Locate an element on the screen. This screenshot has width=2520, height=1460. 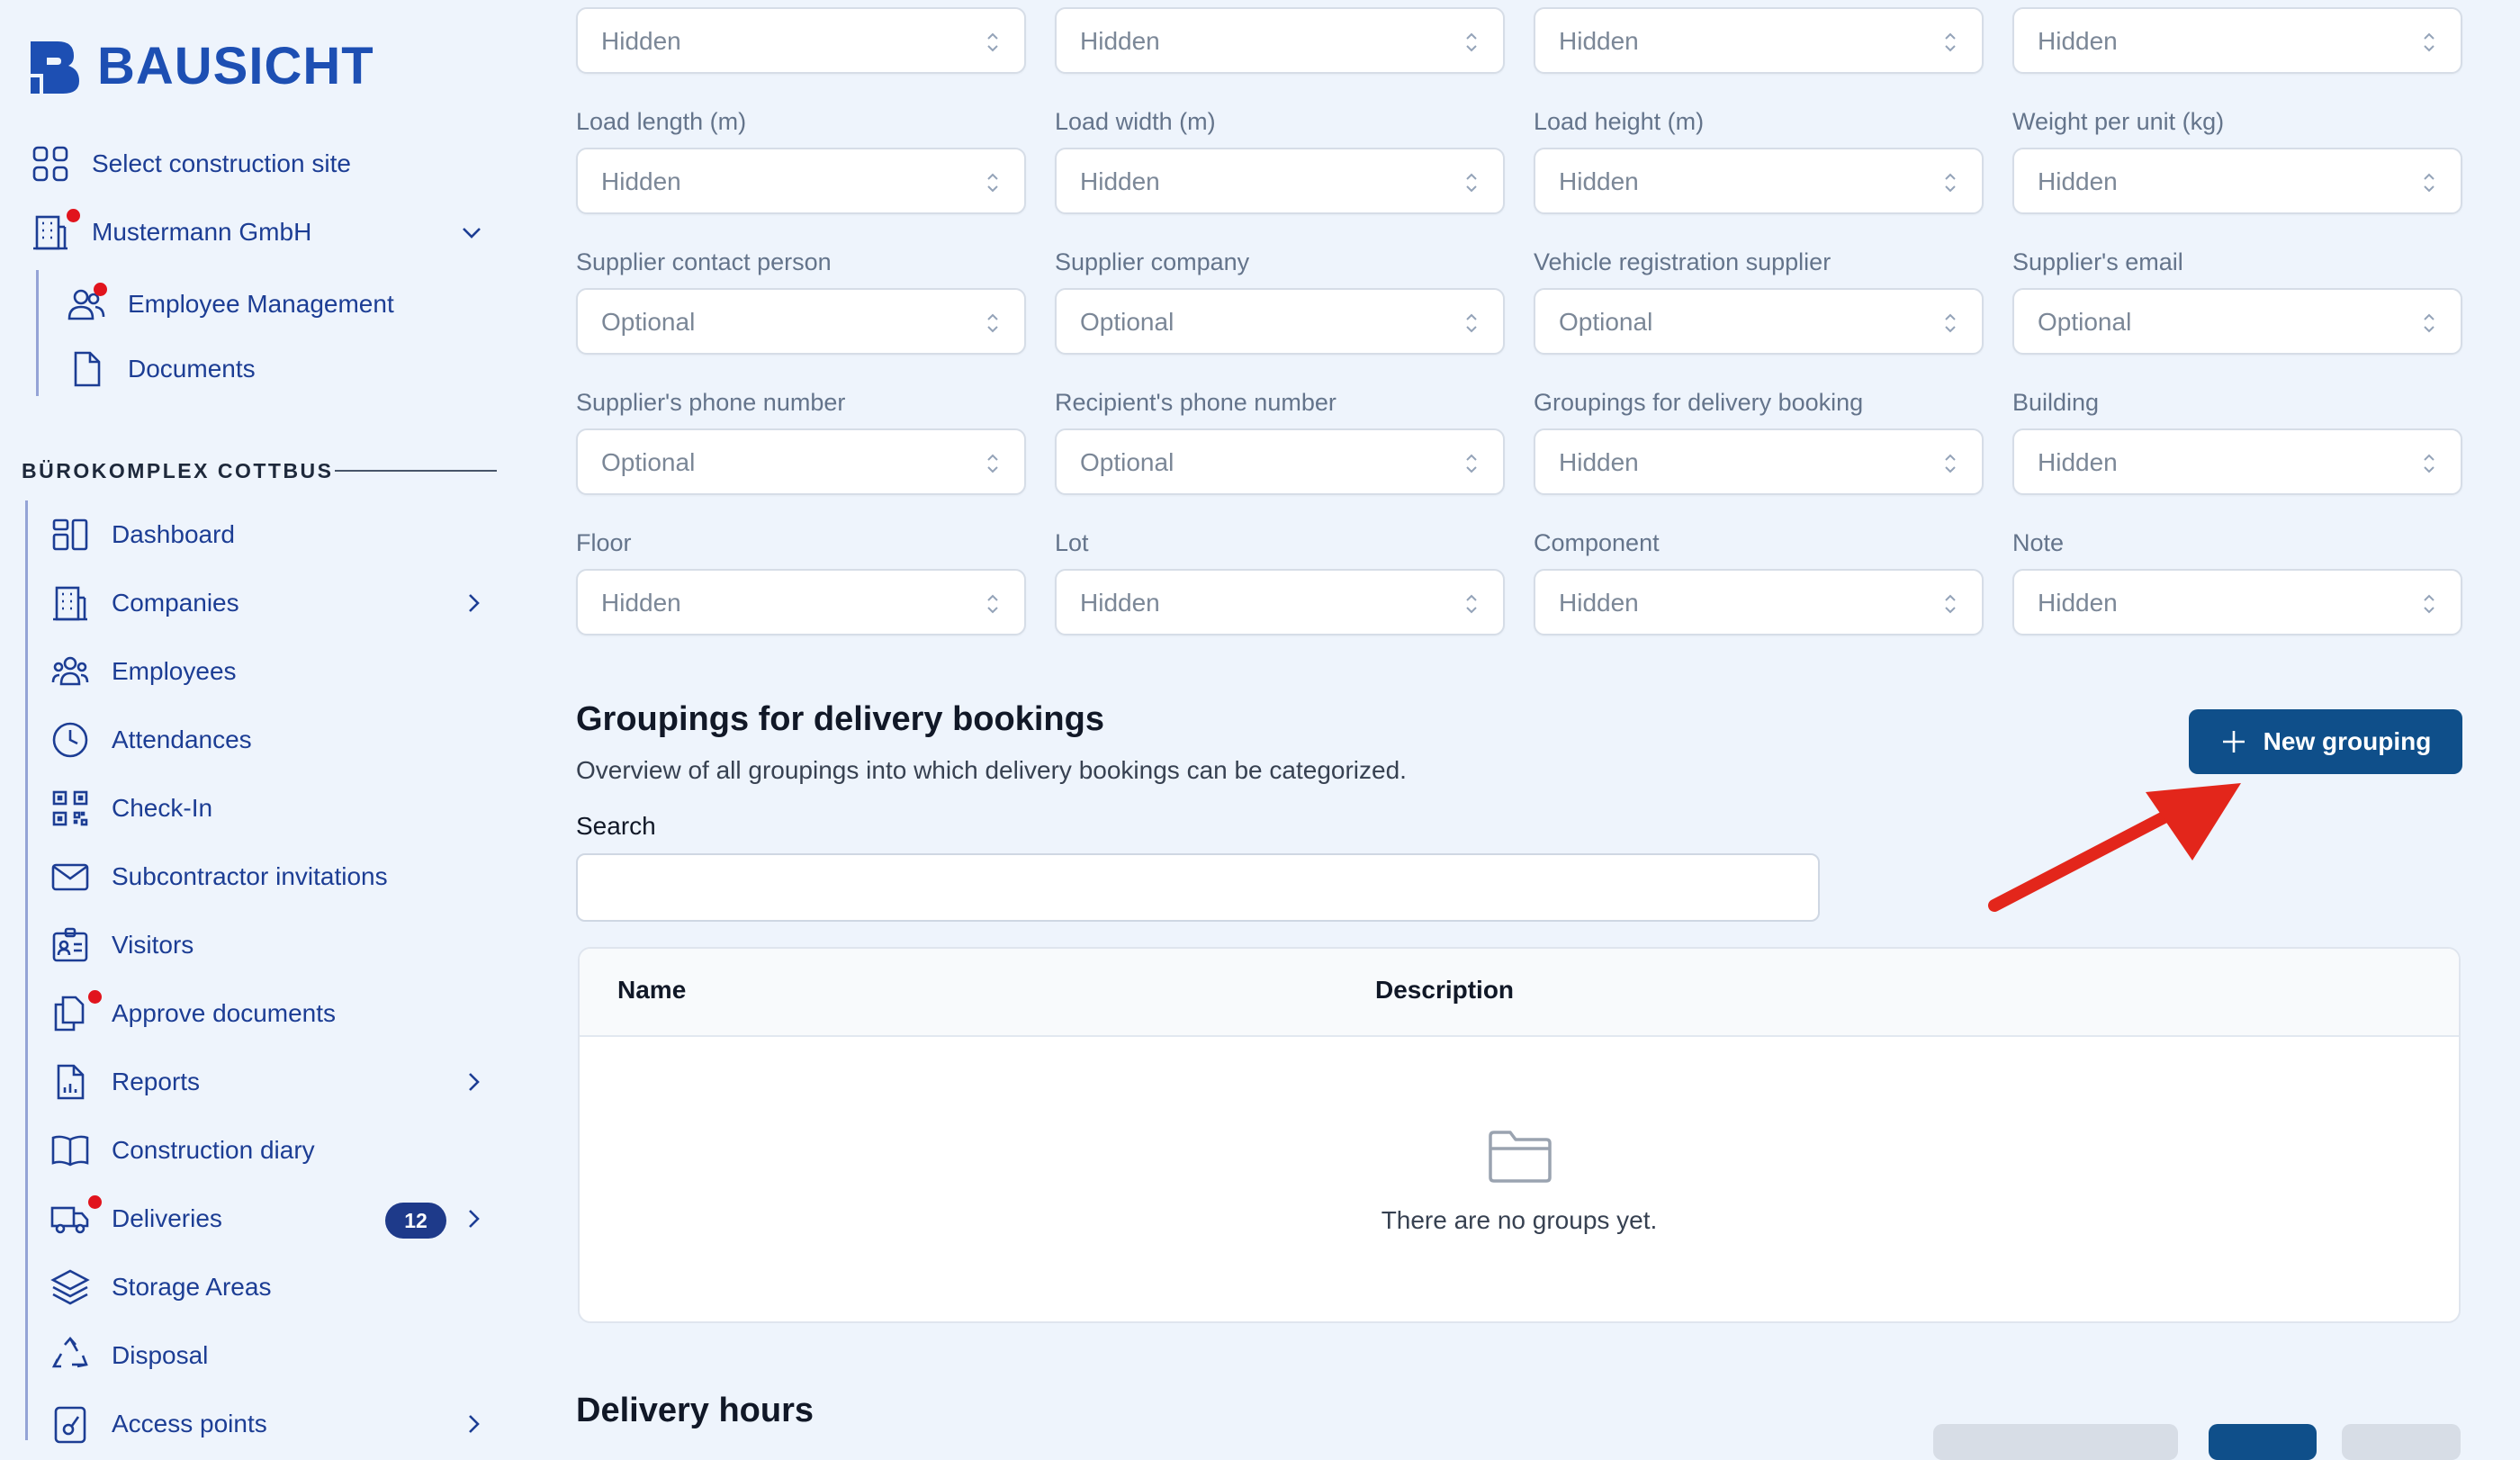
building-select: Hidden is located at coordinates (2237, 462).